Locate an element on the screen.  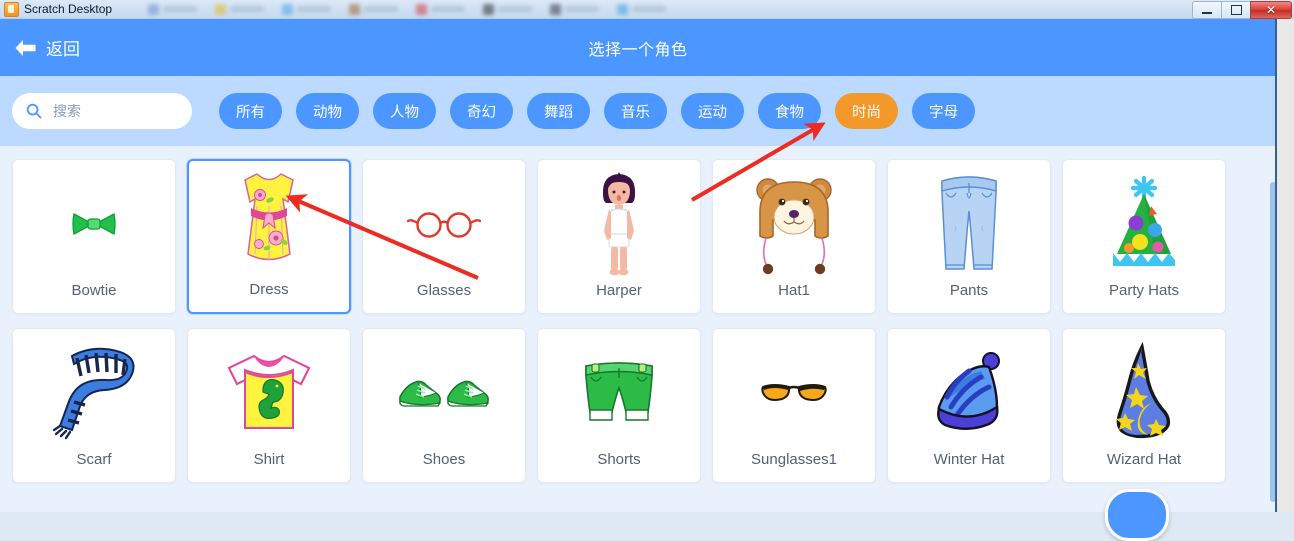
sprite-card: Sunglasses1 is located at coordinates (794, 405).